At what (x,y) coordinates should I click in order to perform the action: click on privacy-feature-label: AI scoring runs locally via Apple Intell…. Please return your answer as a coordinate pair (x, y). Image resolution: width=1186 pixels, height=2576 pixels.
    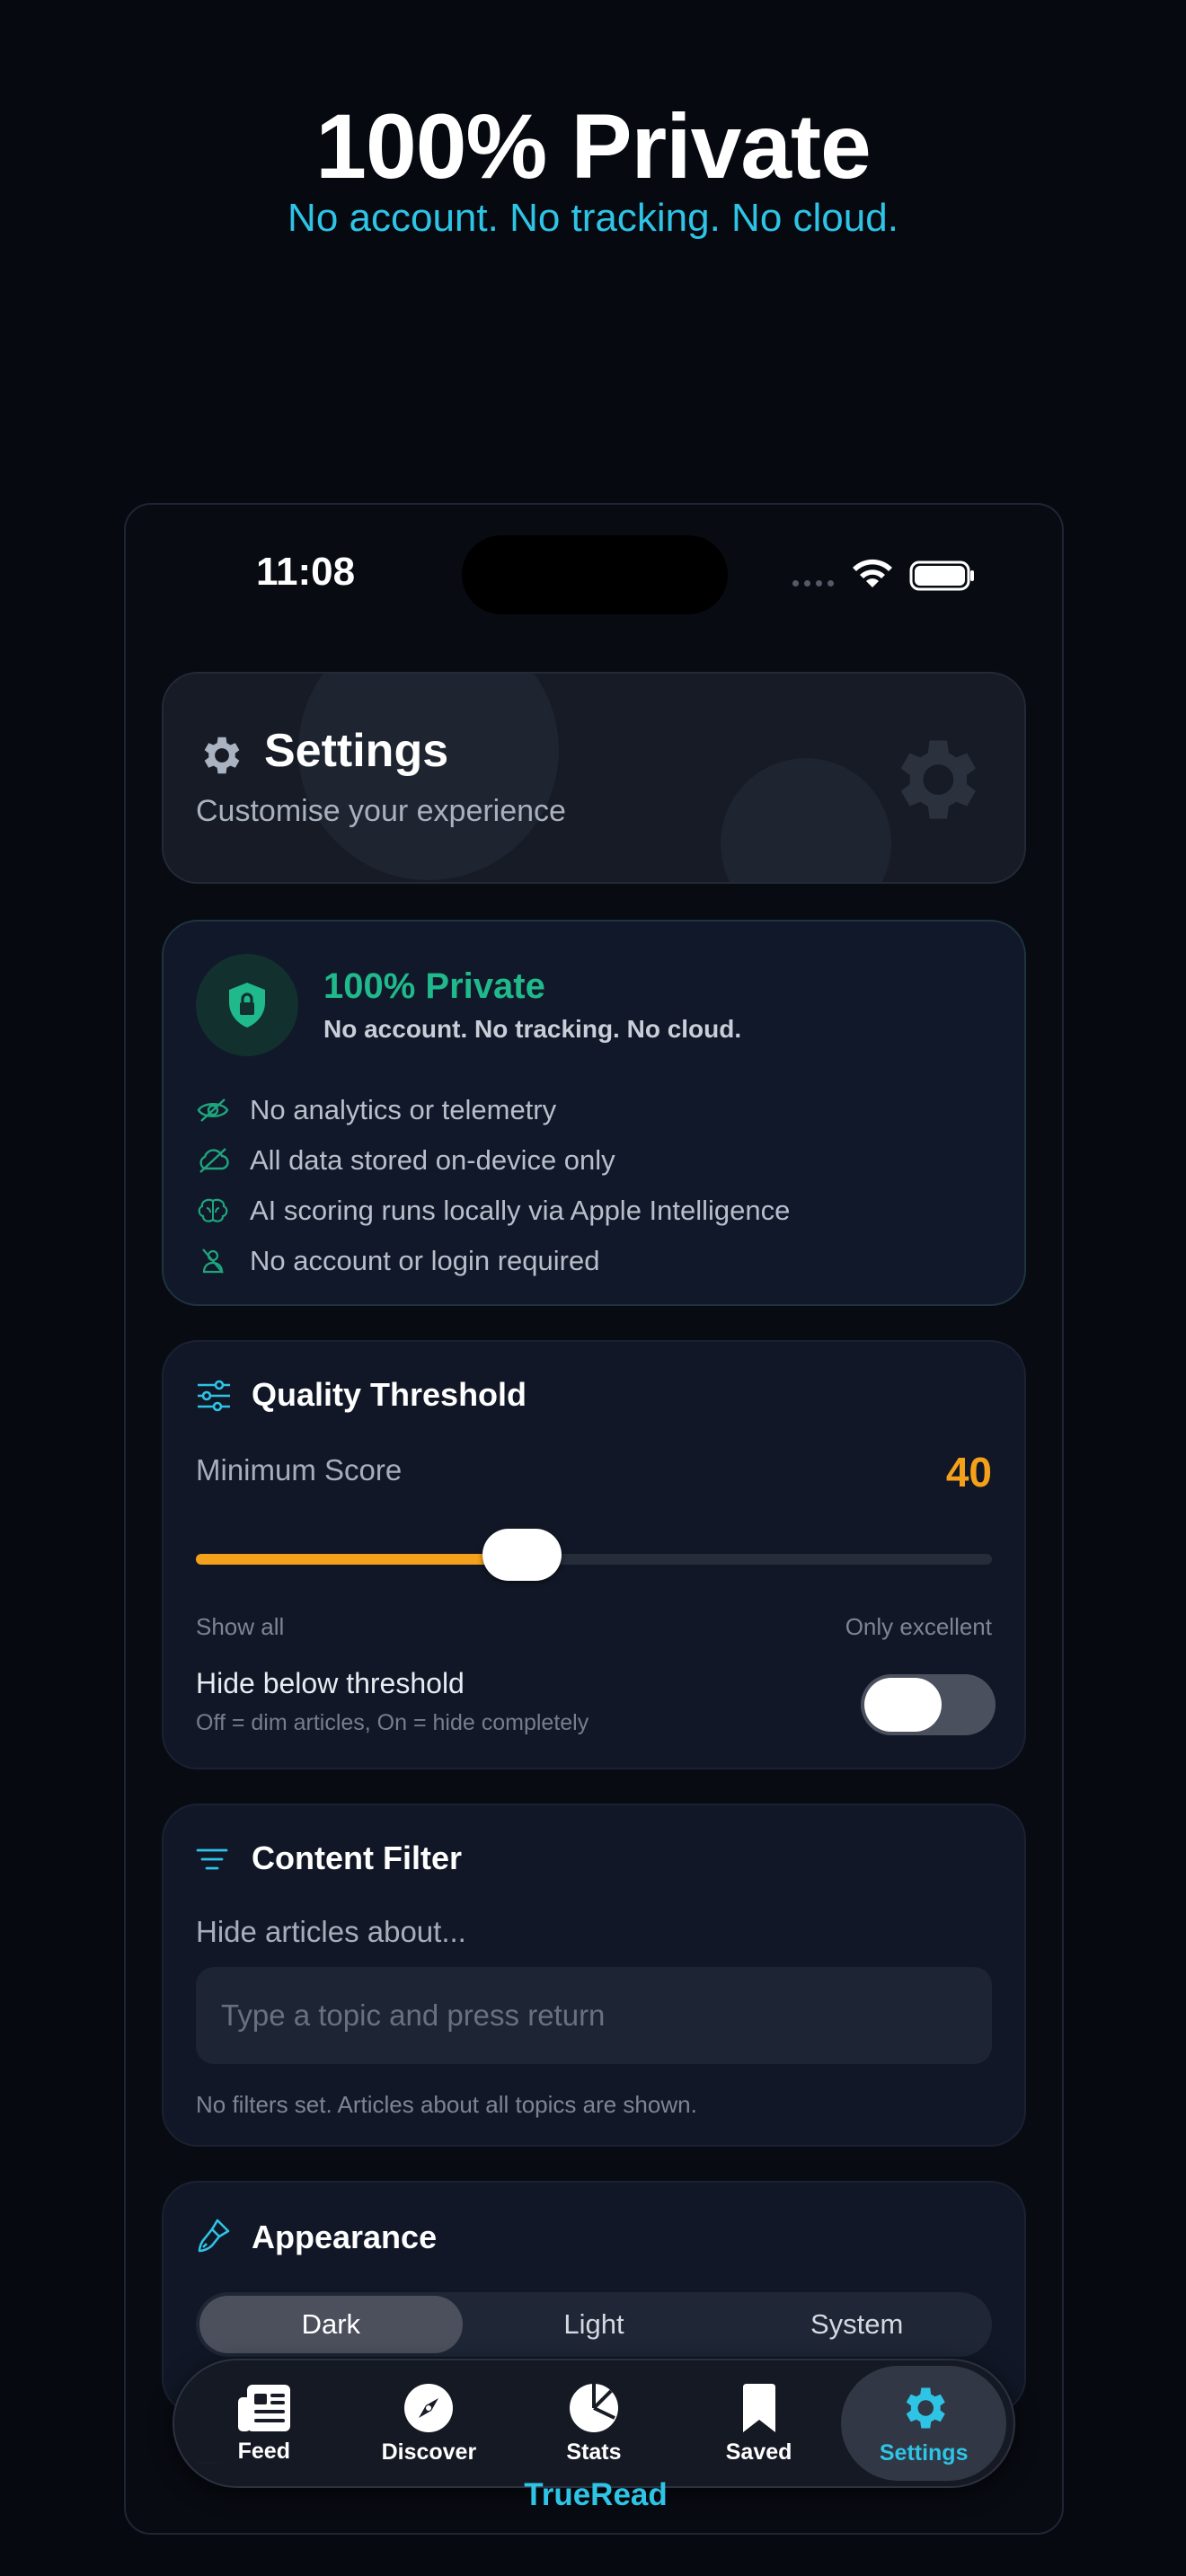
    Looking at the image, I should click on (520, 1210).